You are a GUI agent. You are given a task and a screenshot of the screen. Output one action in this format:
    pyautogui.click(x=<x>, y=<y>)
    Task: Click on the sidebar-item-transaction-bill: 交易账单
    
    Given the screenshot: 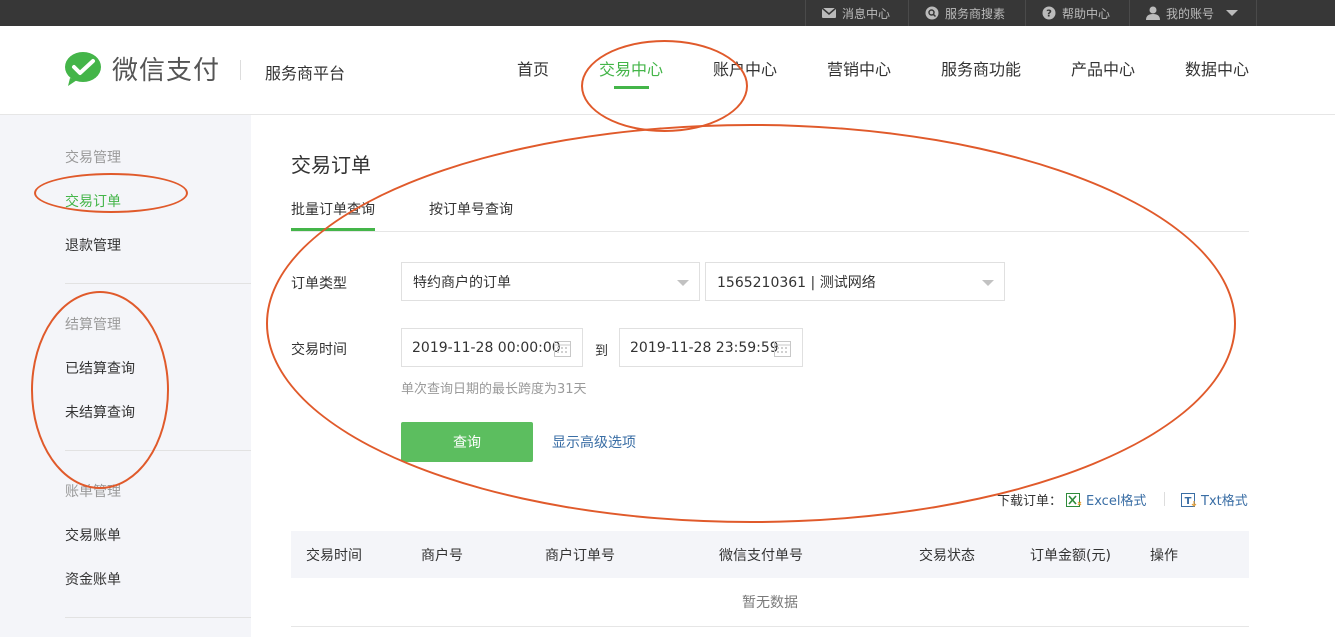 What is the action you would take?
    pyautogui.click(x=93, y=535)
    